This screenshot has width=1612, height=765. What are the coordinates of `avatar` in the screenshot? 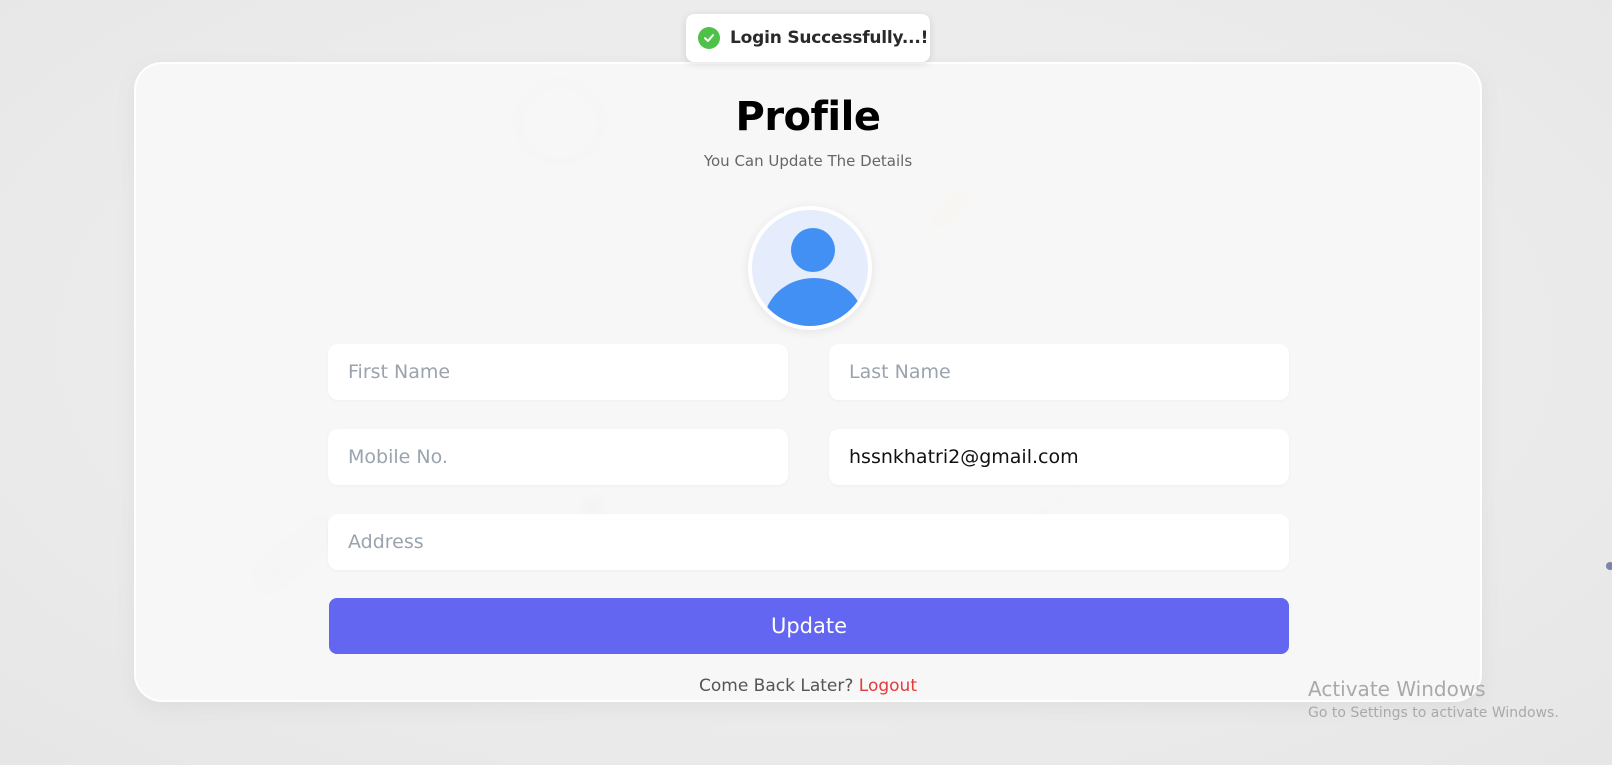 It's located at (810, 268).